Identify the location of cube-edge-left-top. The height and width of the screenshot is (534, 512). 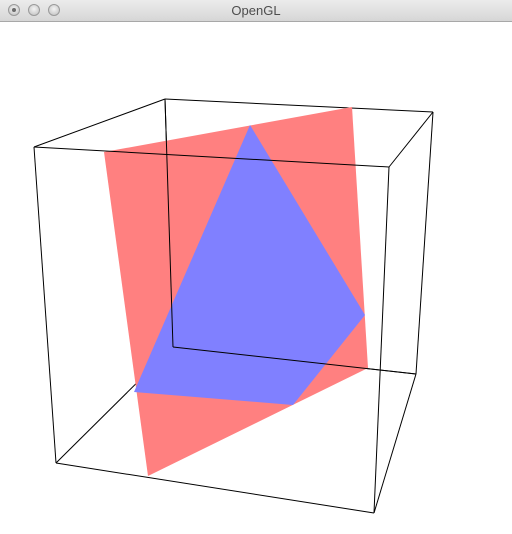
(99, 123).